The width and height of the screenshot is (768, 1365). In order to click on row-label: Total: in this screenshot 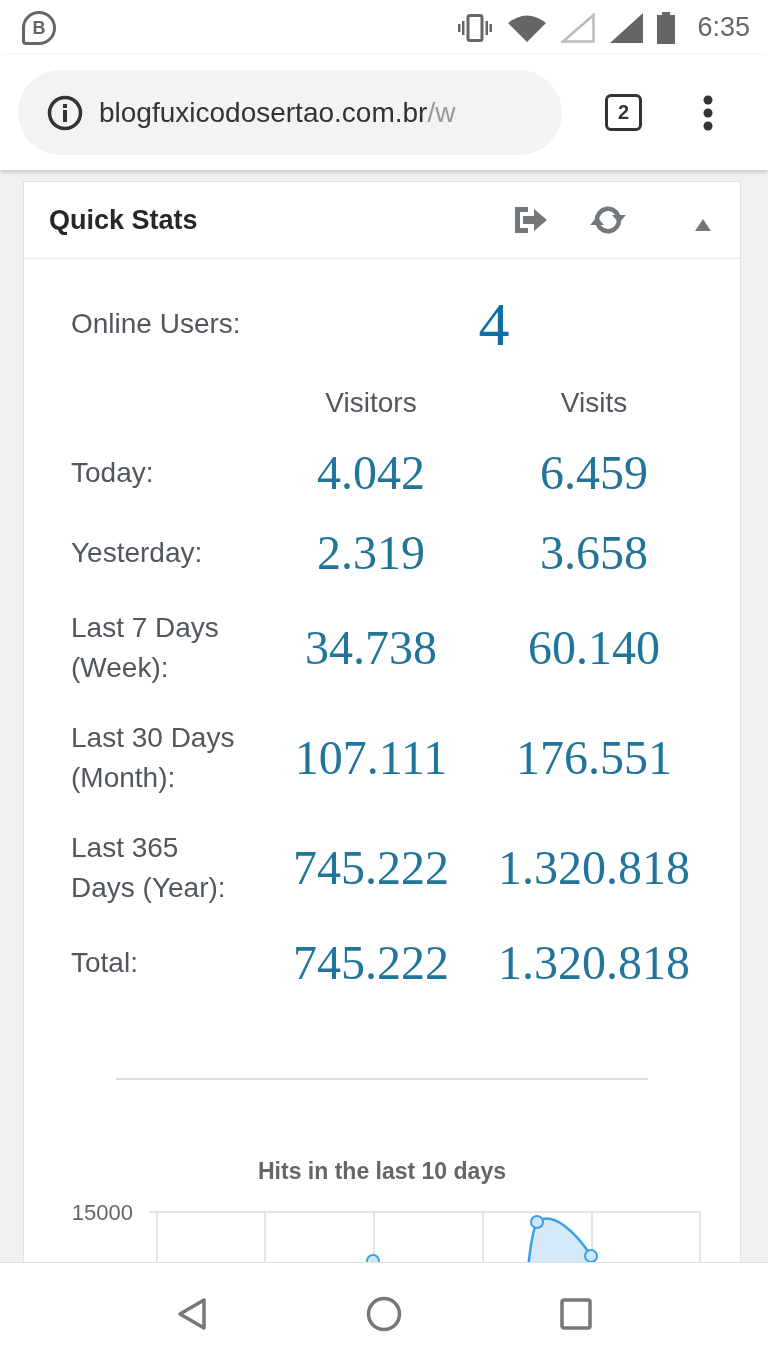, I will do `click(104, 963)`.